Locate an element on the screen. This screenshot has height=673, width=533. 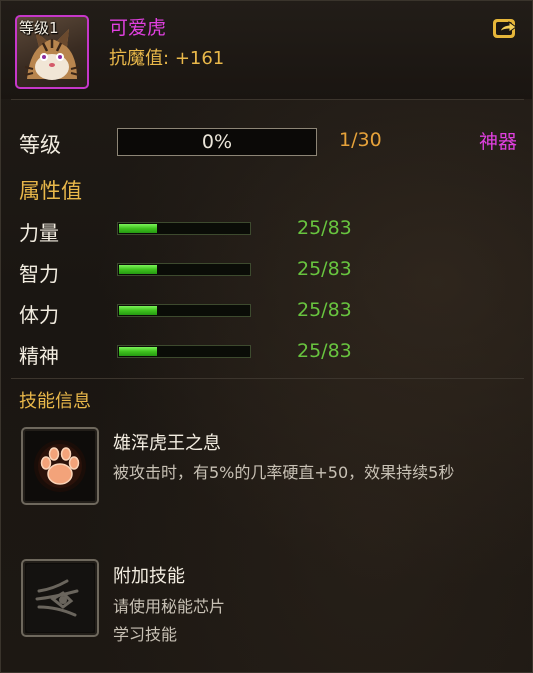
level-progress-bar: 0% is located at coordinates (217, 142).